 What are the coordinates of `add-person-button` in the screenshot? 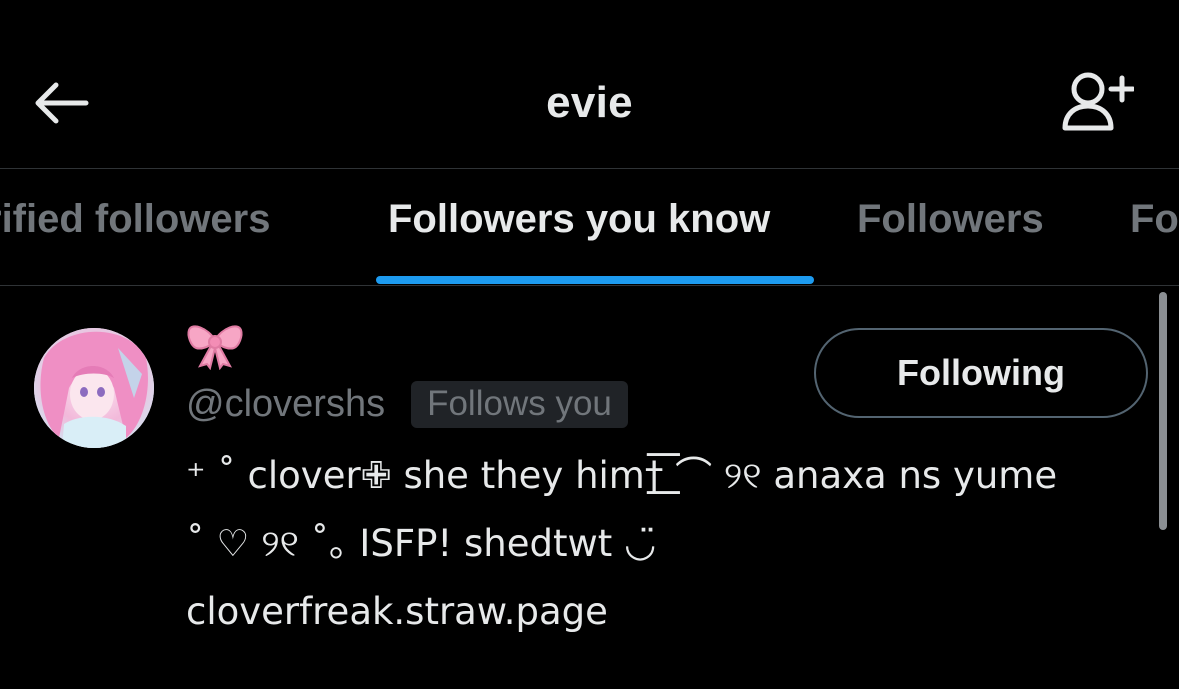 It's located at (1097, 101).